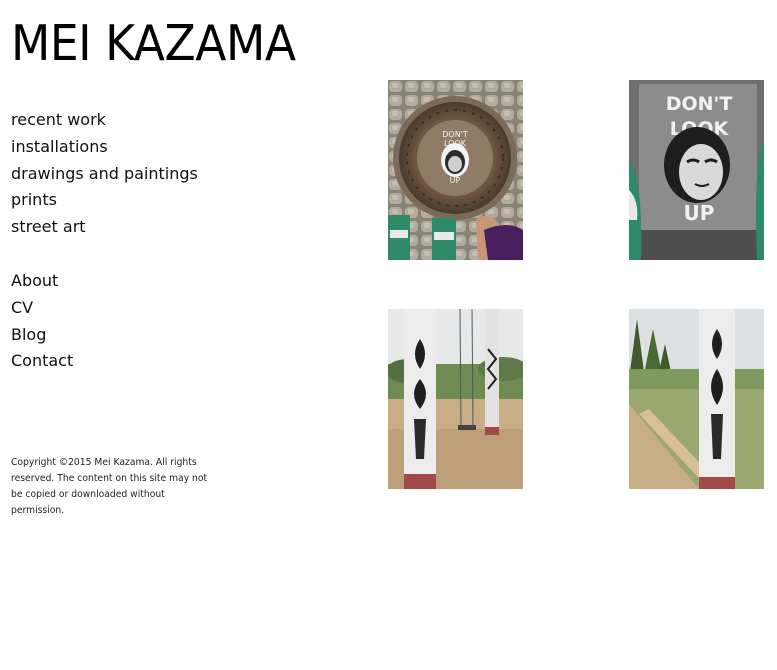 The height and width of the screenshot is (670, 777). I want to click on nav-link-cv: CV, so click(42, 308).